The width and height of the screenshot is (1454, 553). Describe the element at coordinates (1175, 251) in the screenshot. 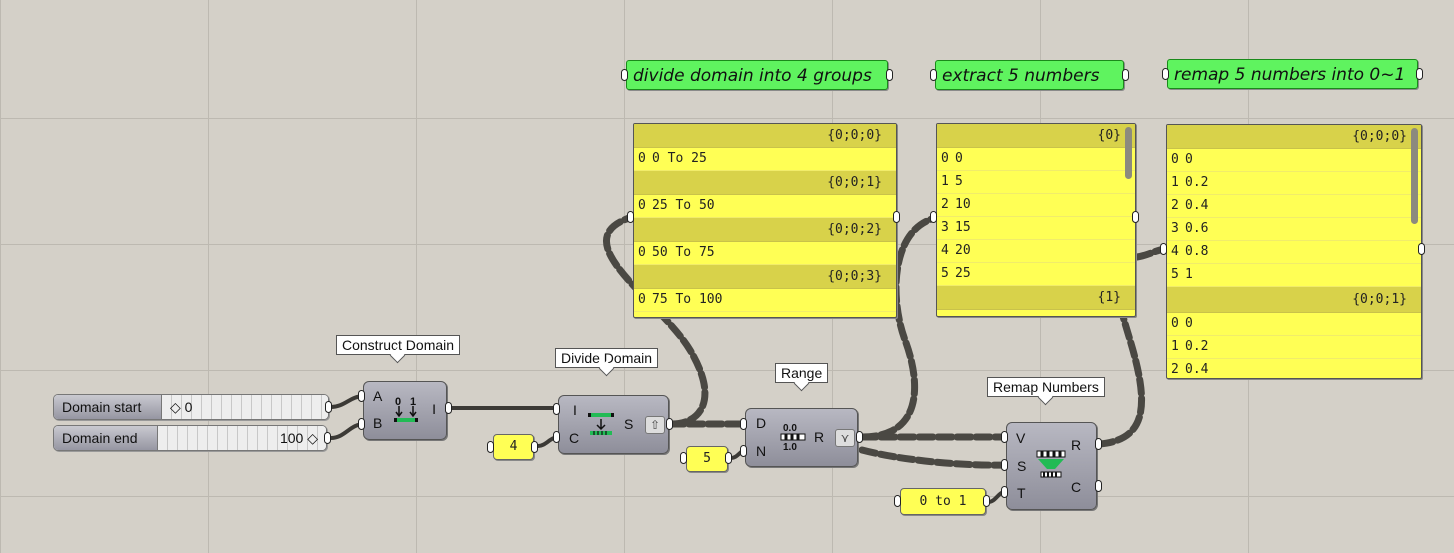

I see `row-index: 4` at that location.